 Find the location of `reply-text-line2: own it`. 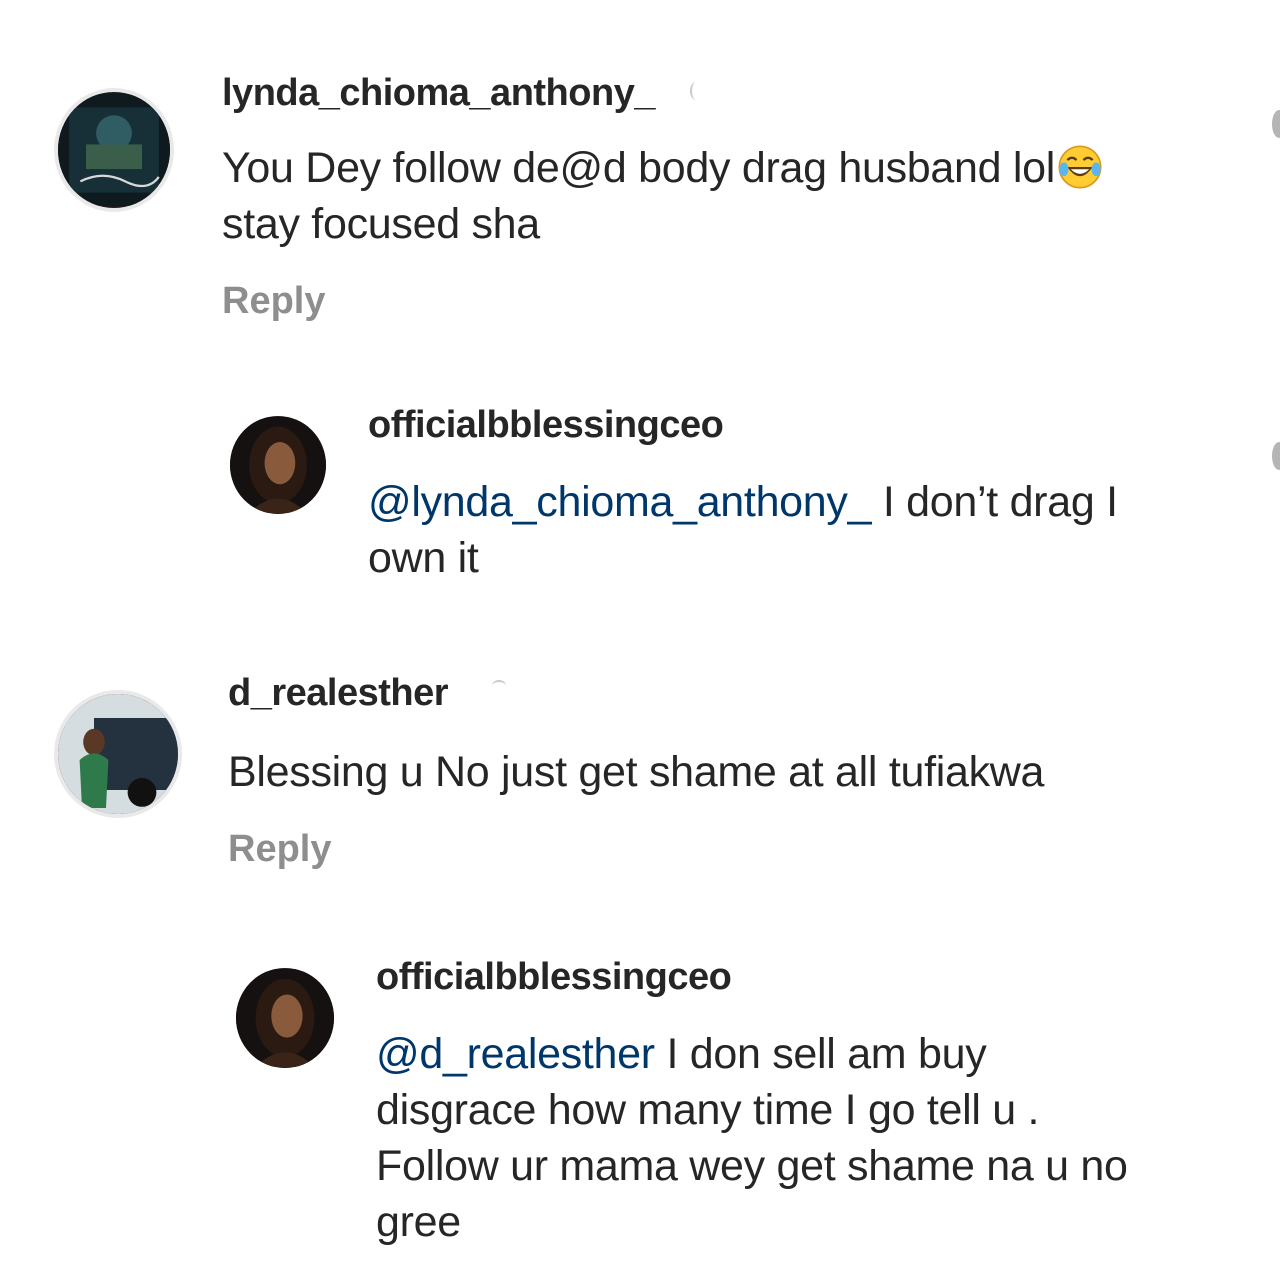

reply-text-line2: own it is located at coordinates (423, 558).